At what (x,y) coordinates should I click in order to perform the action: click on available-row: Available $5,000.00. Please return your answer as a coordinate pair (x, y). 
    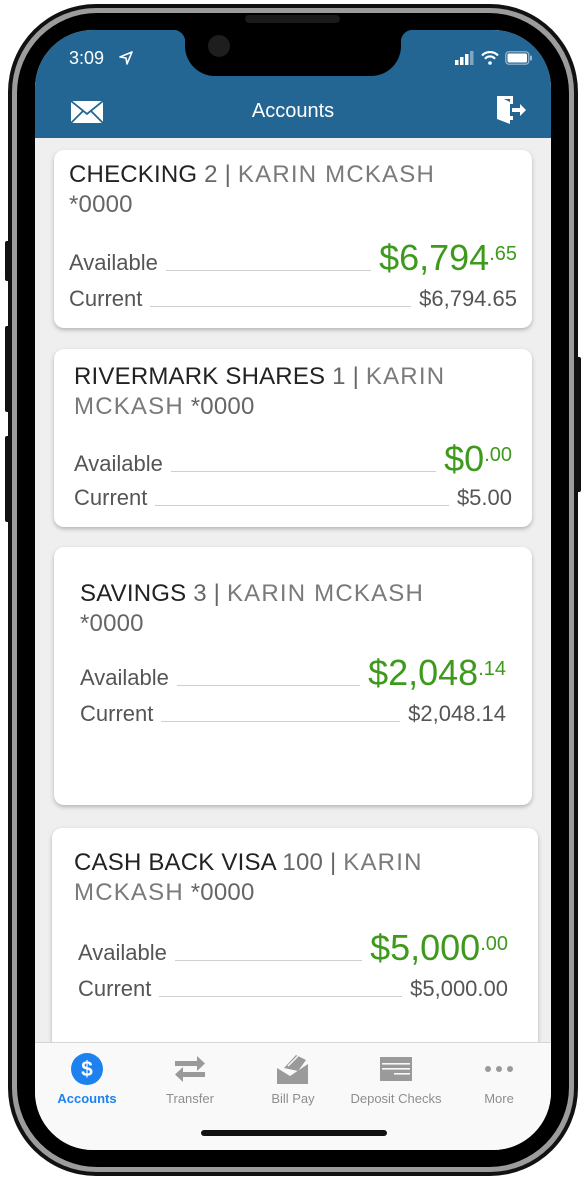
    Looking at the image, I should click on (293, 948).